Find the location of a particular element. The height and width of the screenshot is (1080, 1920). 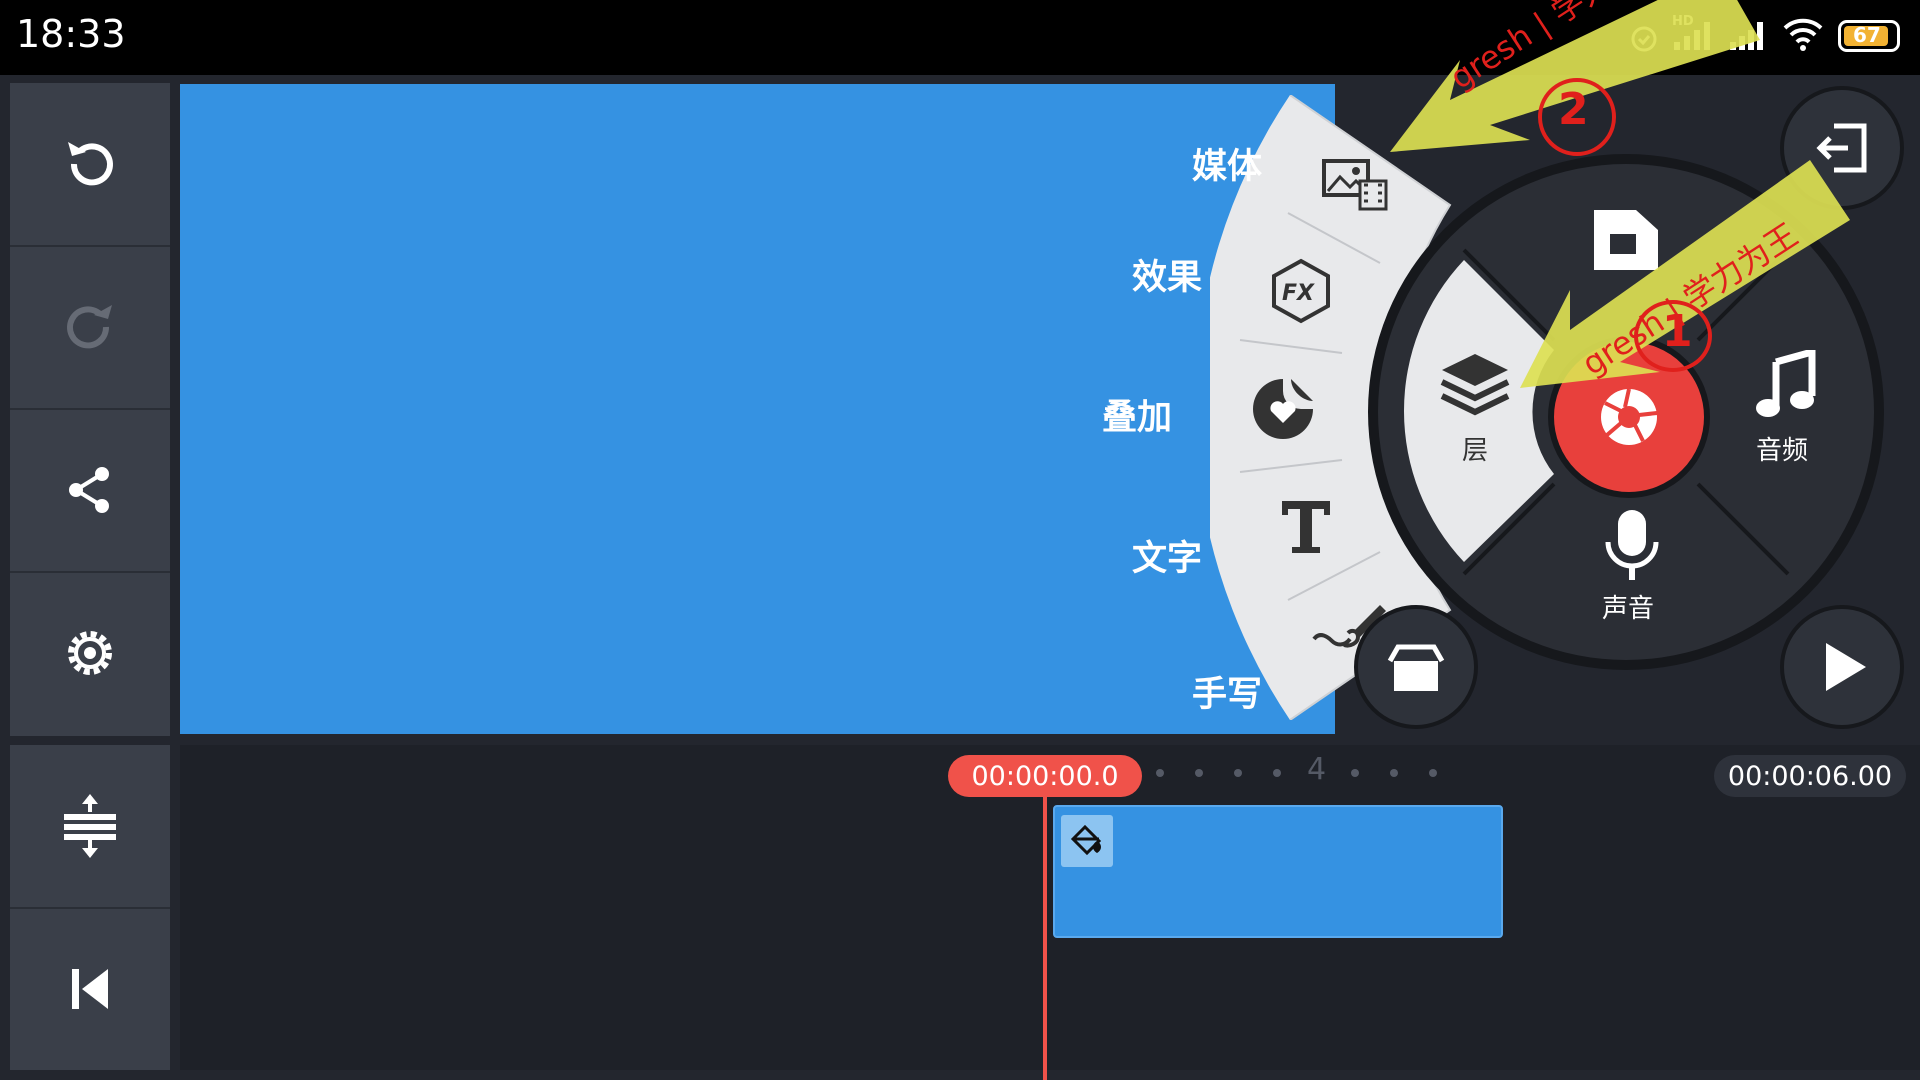

status-time: 18:33 is located at coordinates (71, 34).